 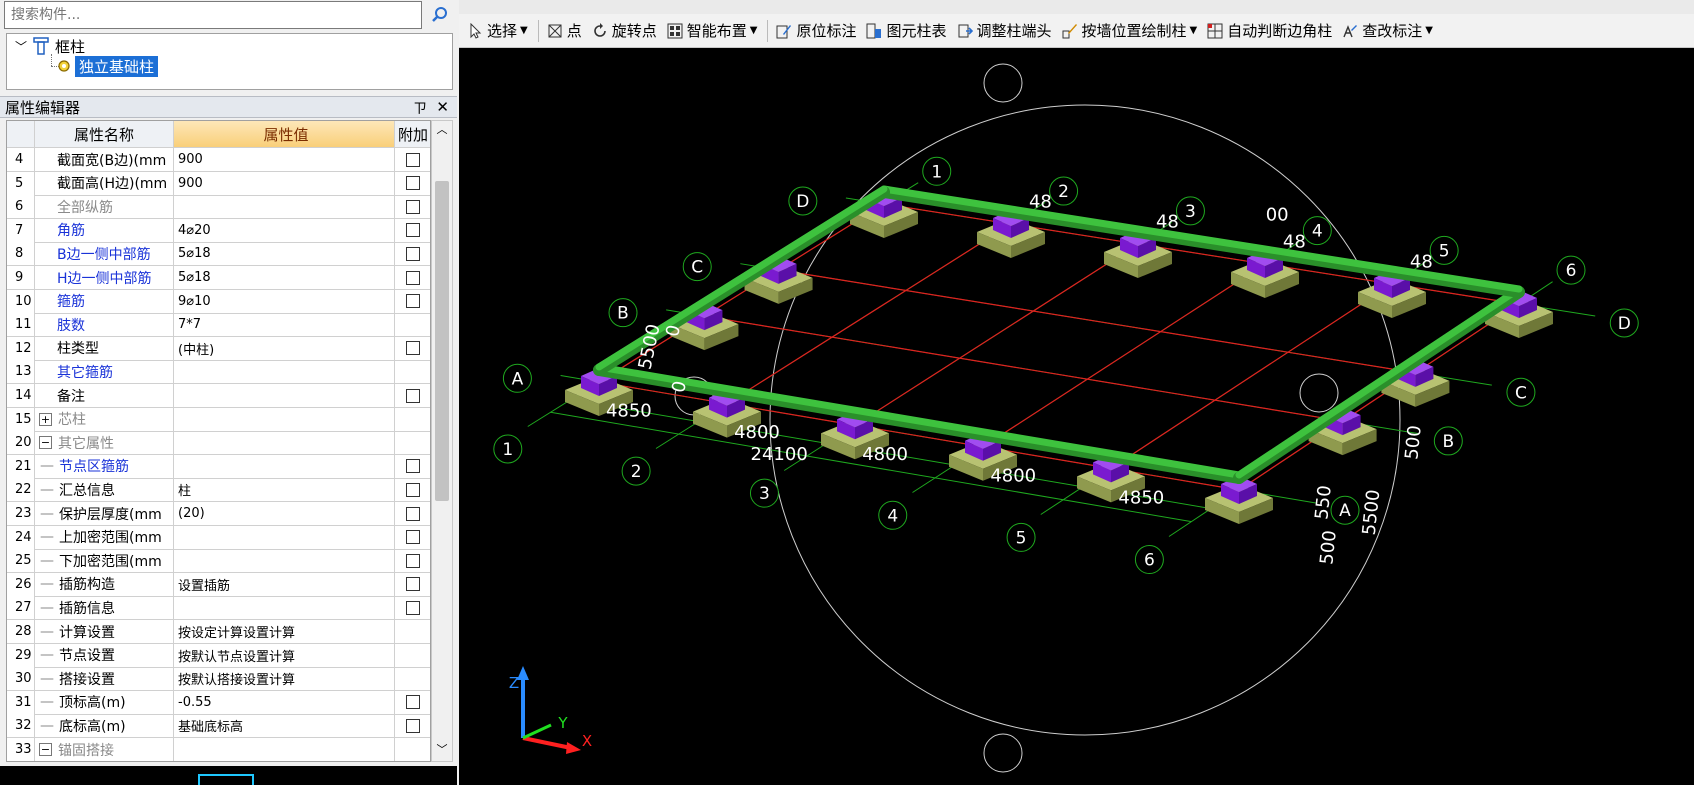 I want to click on scroll-up-button: ︿, so click(x=442, y=131).